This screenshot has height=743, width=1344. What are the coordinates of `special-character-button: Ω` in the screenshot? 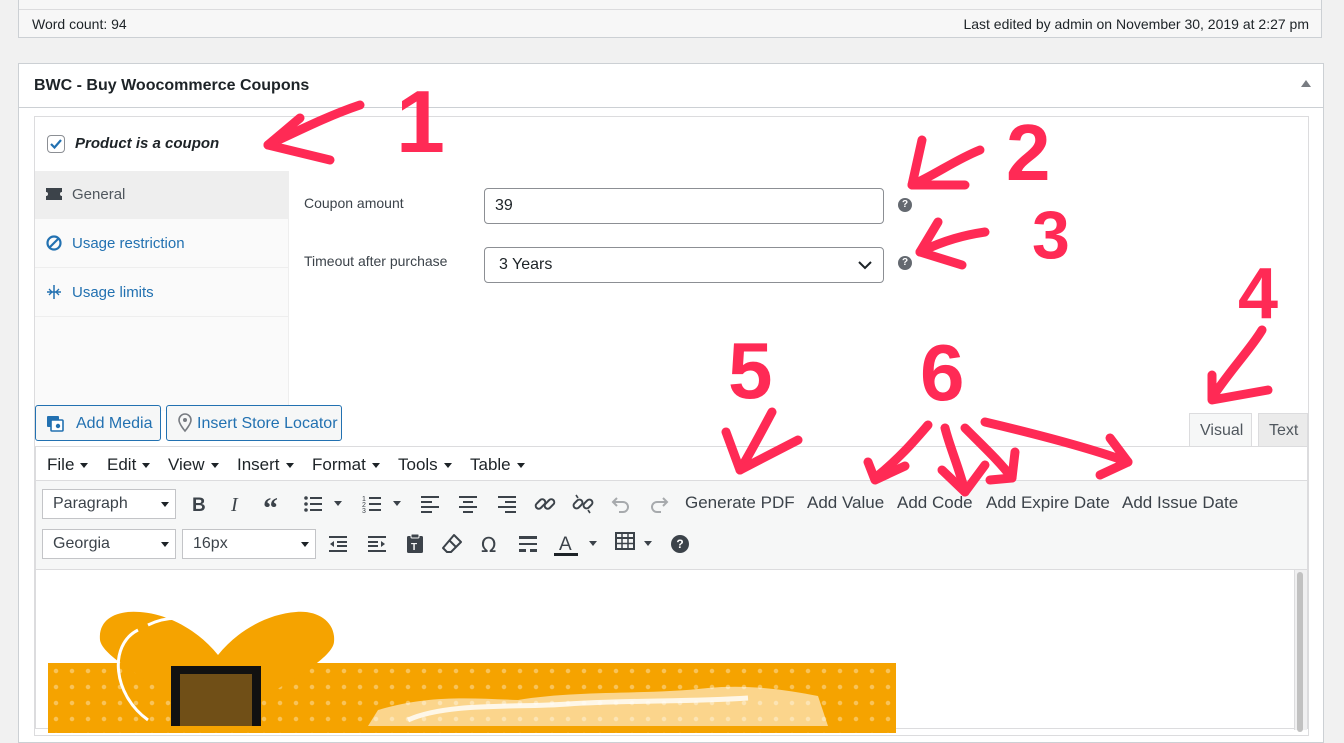 It's located at (490, 544).